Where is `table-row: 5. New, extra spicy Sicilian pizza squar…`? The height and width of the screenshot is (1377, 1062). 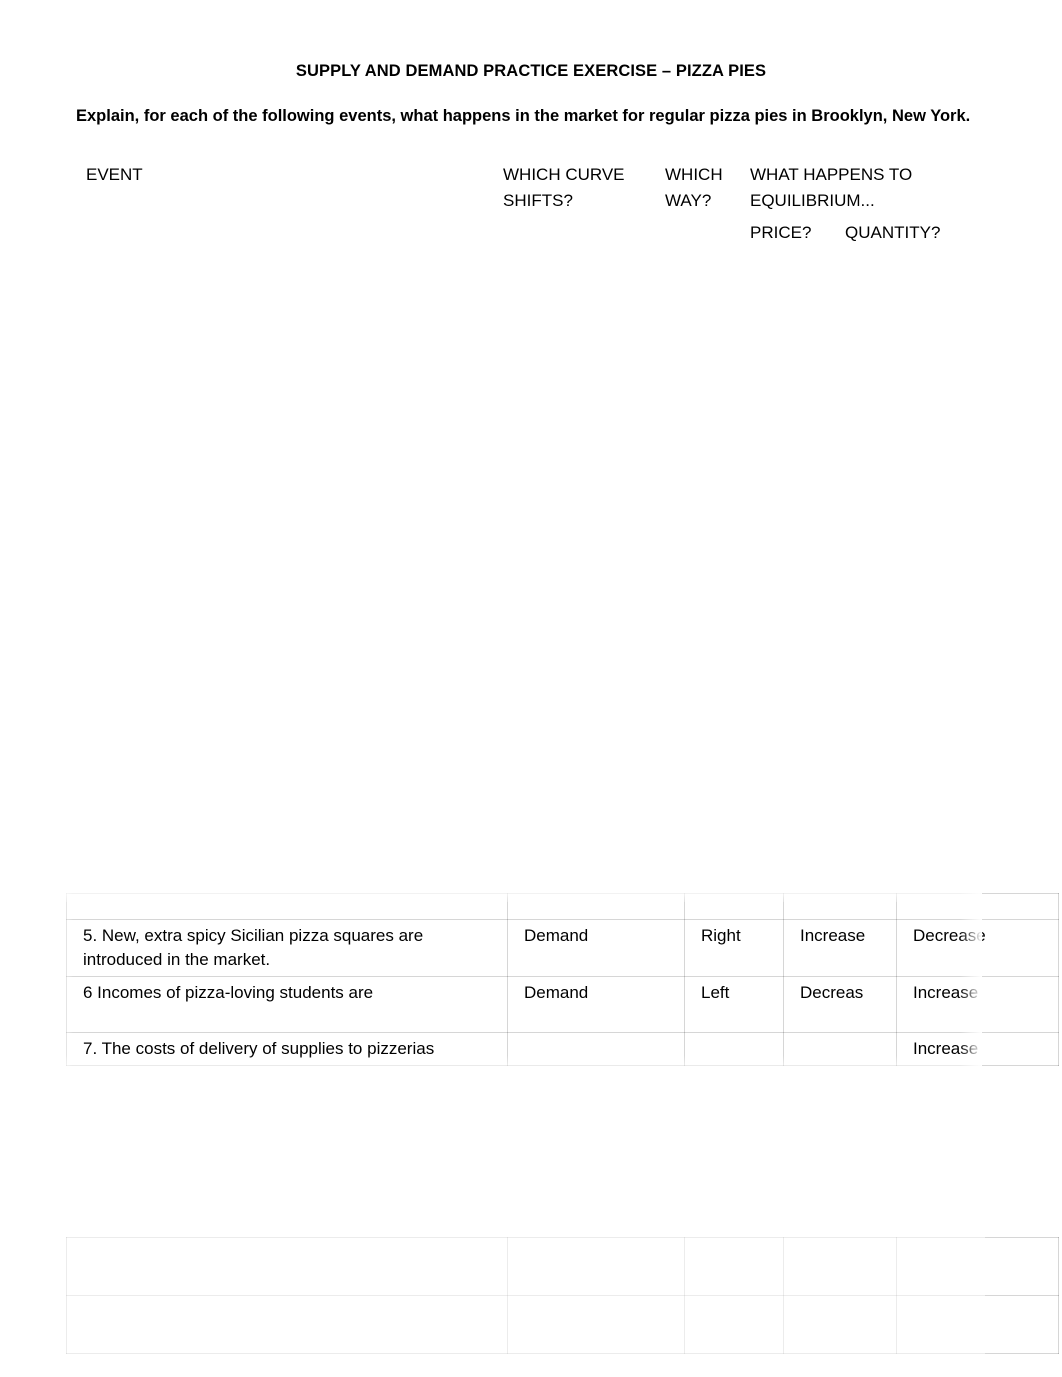 table-row: 5. New, extra spicy Sicilian pizza squar… is located at coordinates (562, 948).